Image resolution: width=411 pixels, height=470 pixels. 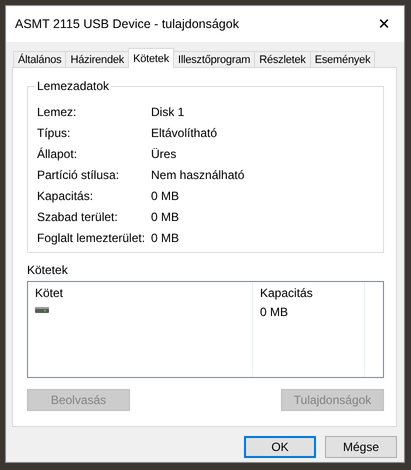 What do you see at coordinates (343, 59) in the screenshot?
I see `tab: Események` at bounding box center [343, 59].